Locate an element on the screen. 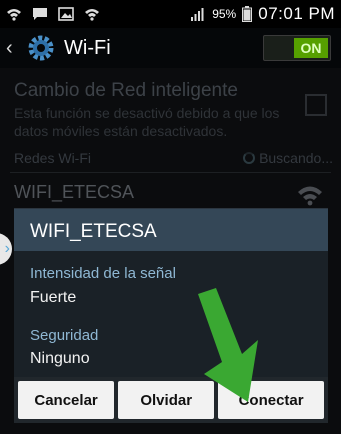 This screenshot has width=341, height=434. toggle-on-label: ON is located at coordinates (311, 48).